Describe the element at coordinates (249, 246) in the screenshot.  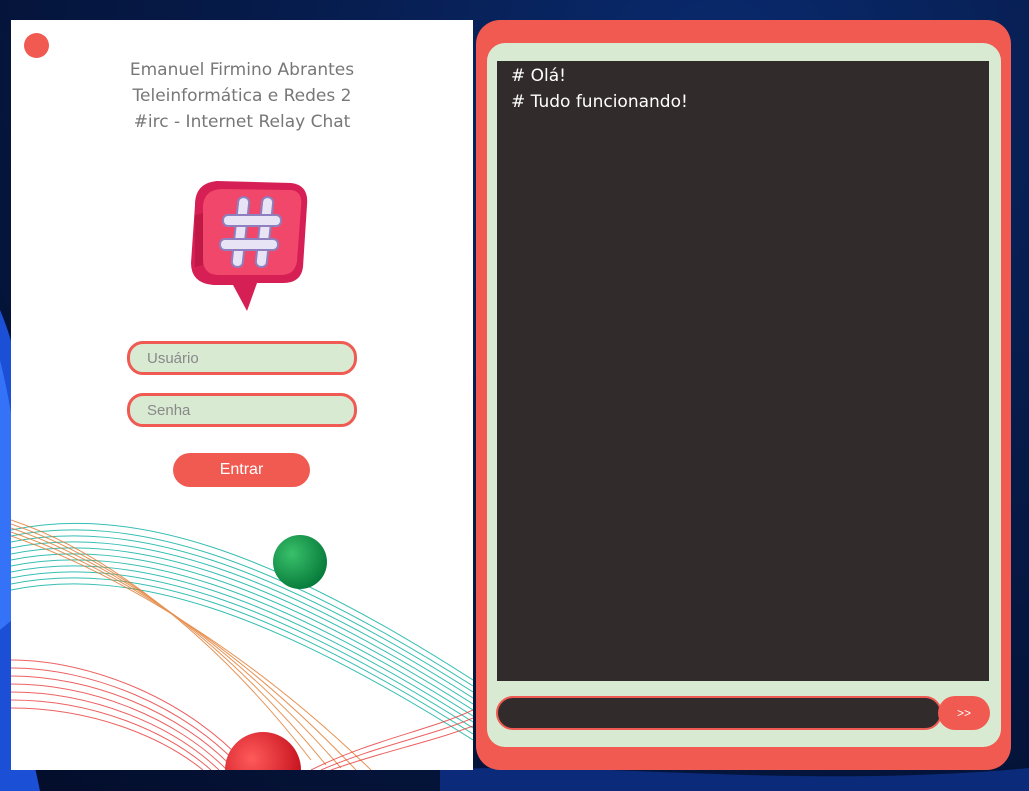
I see `hashtag-chat-bubble-icon` at that location.